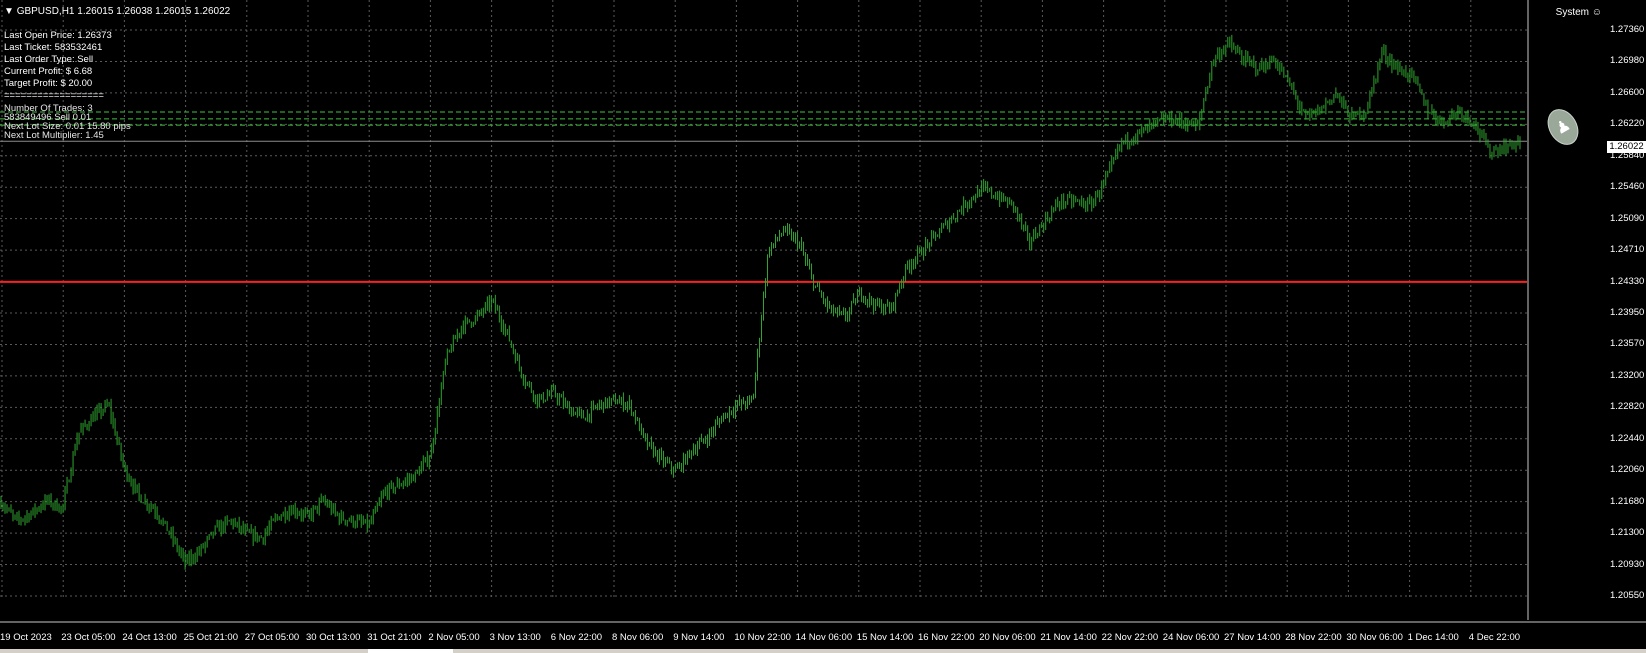  I want to click on time-tick-label: 30 Nov 06:00, so click(1374, 637).